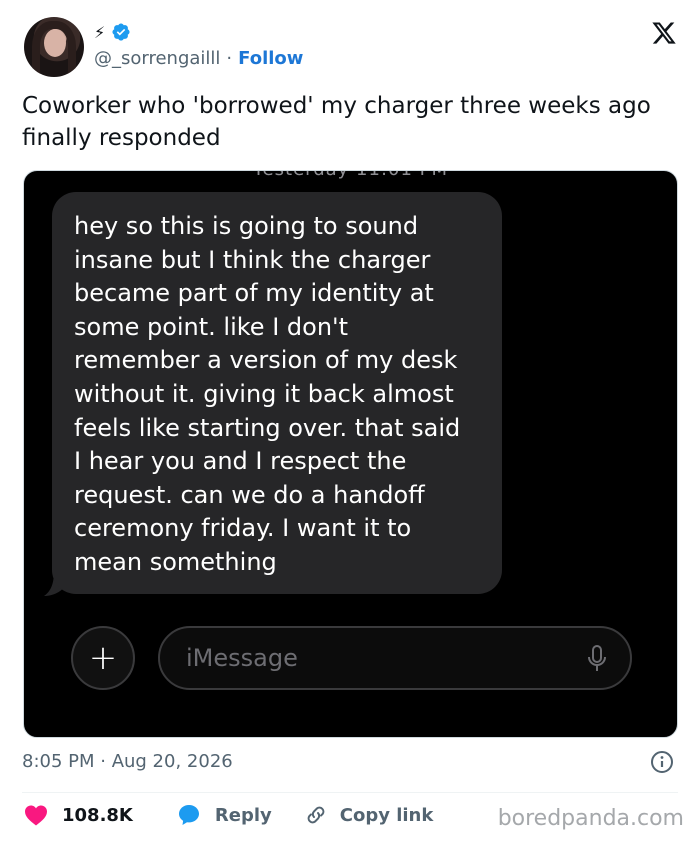 This screenshot has height=842, width=700. I want to click on post-timestamp: 8:05 PM · Aug 20, 2026, so click(127, 761).